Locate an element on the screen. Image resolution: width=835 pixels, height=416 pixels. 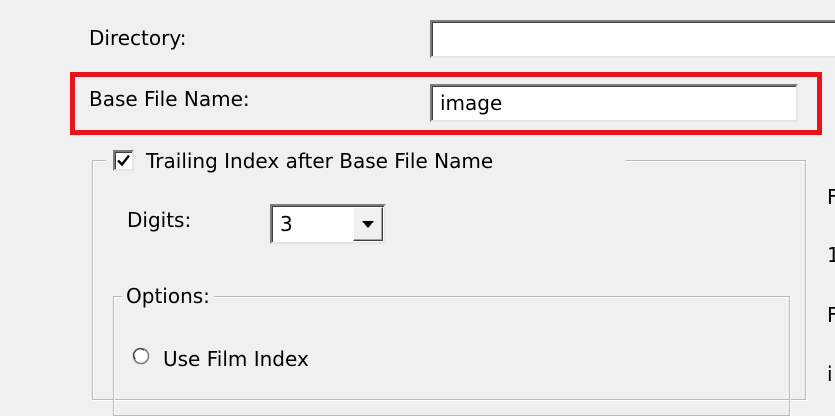
base-file-name-field: image is located at coordinates (614, 103).